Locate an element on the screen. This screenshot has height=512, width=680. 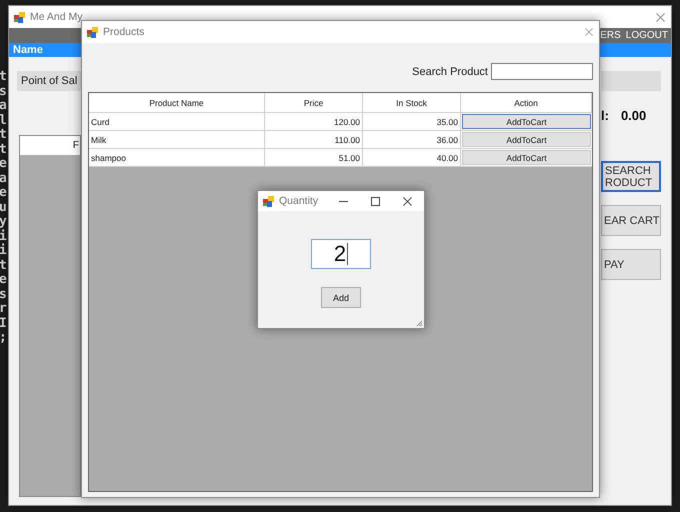
table-cell: 120.00 is located at coordinates (314, 121).